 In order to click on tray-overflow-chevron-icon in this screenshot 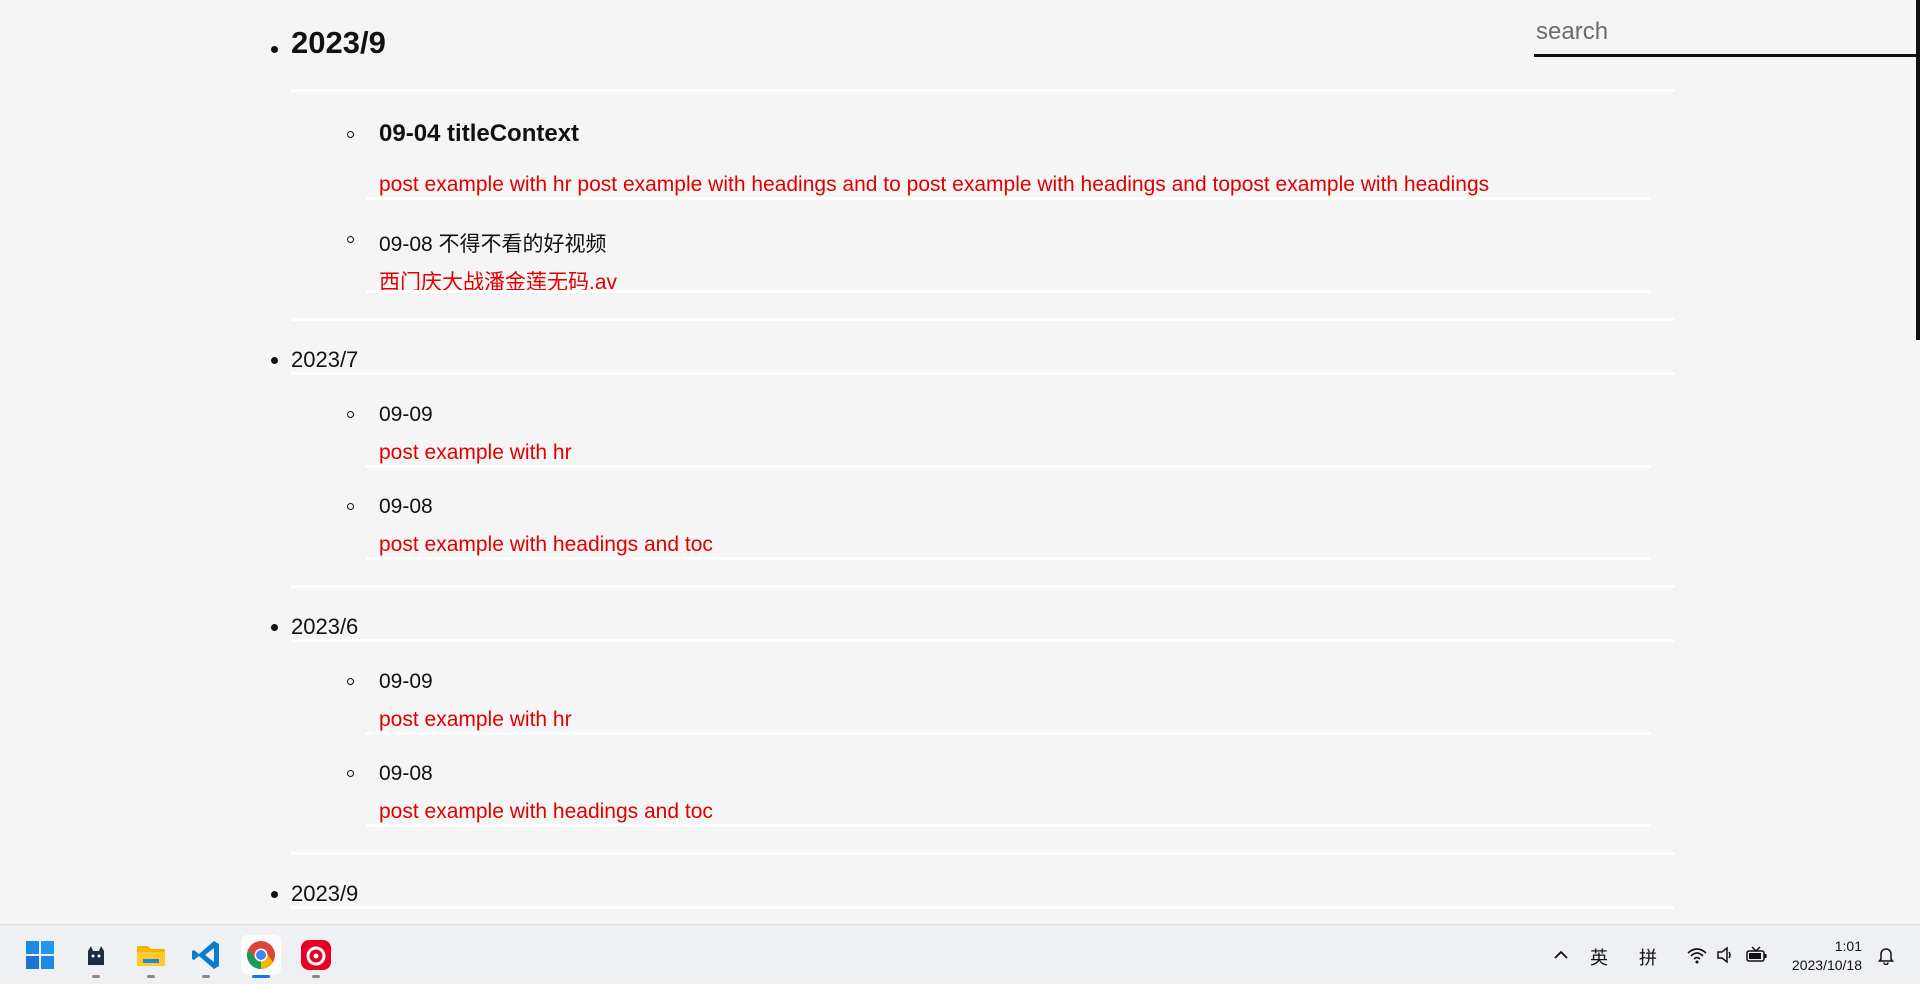, I will do `click(1561, 955)`.